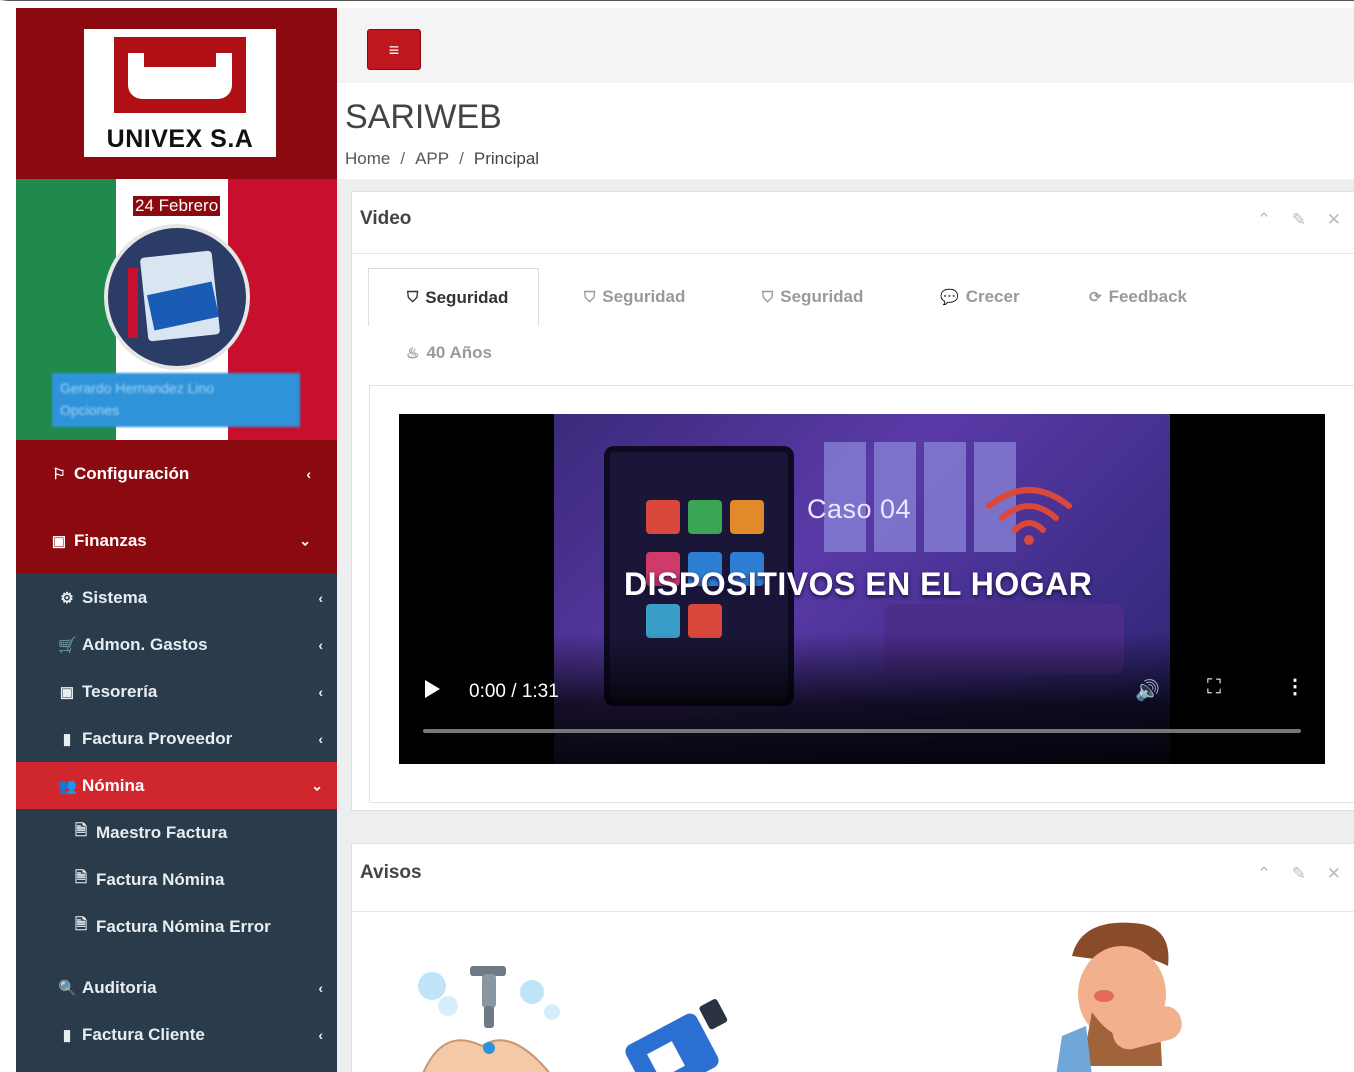 This screenshot has height=1072, width=1354. Describe the element at coordinates (132, 473) in the screenshot. I see `sidebar-item-label: Configuración` at that location.